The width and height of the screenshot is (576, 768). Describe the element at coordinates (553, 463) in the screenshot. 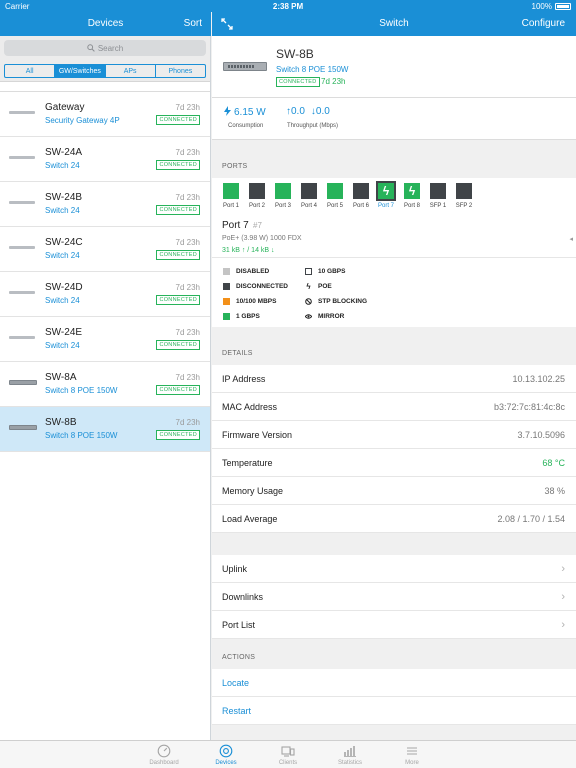

I see `detail-value: 68 °C` at that location.